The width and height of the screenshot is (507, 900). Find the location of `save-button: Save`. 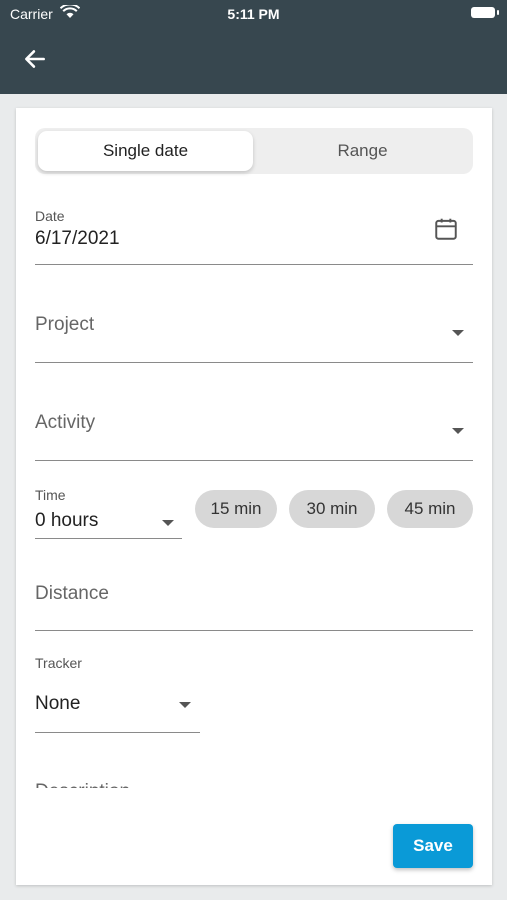

save-button: Save is located at coordinates (433, 846).